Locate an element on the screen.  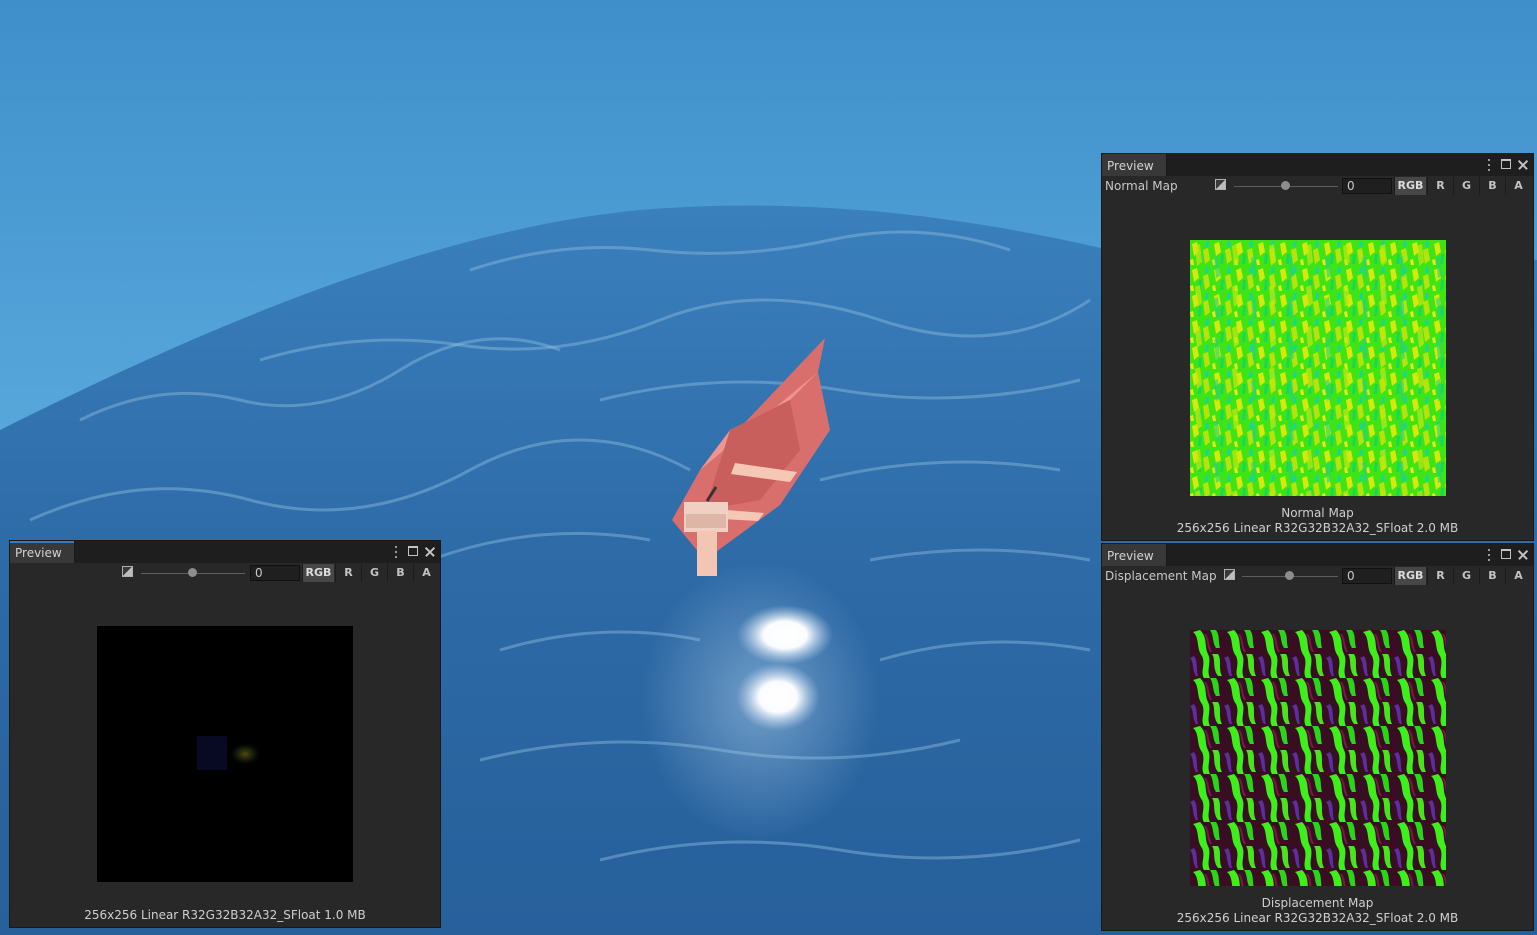
texture-name: Displacement Map is located at coordinates (1317, 903).